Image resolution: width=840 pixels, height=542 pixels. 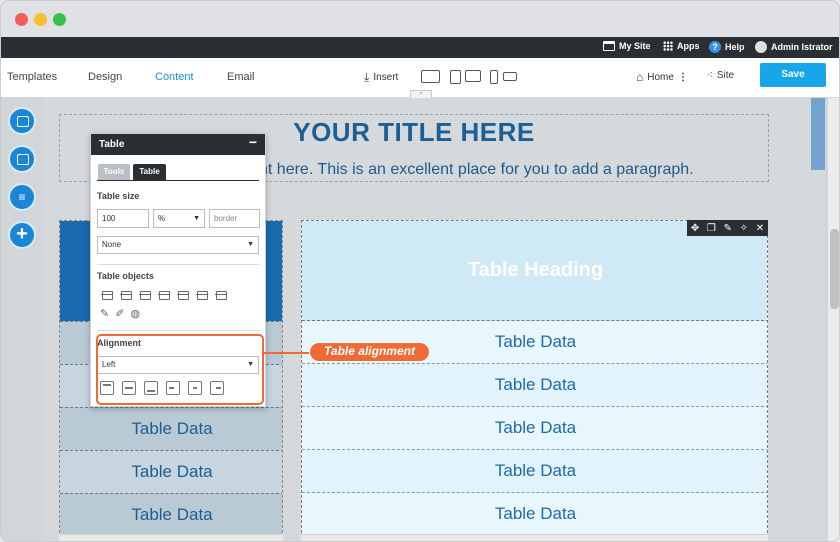 What do you see at coordinates (711, 228) in the screenshot?
I see `copy-icon: ❐` at bounding box center [711, 228].